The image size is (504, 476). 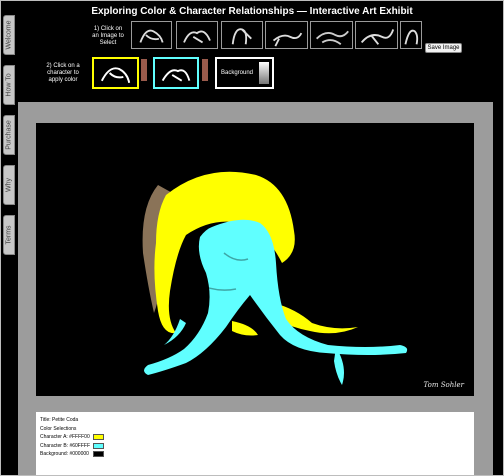 What do you see at coordinates (65, 437) in the screenshot?
I see `character-a-color-text: Character A: #FFFF00` at bounding box center [65, 437].